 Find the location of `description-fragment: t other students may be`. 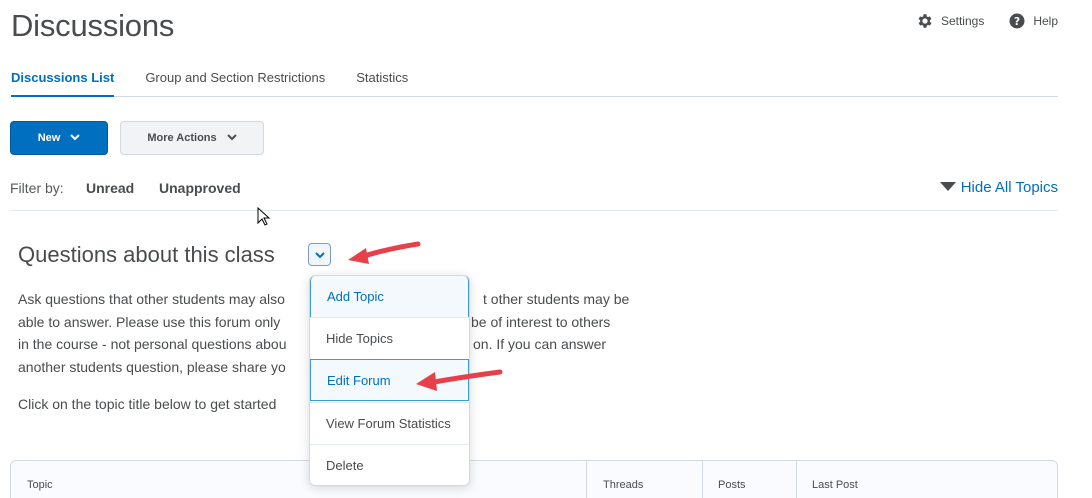

description-fragment: t other students may be is located at coordinates (556, 299).